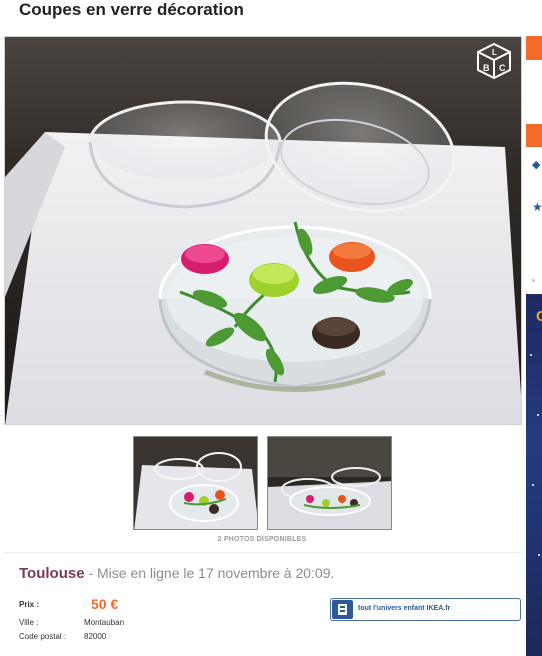 Image resolution: width=542 pixels, height=656 pixels. I want to click on city-value: Montauban, so click(104, 622).